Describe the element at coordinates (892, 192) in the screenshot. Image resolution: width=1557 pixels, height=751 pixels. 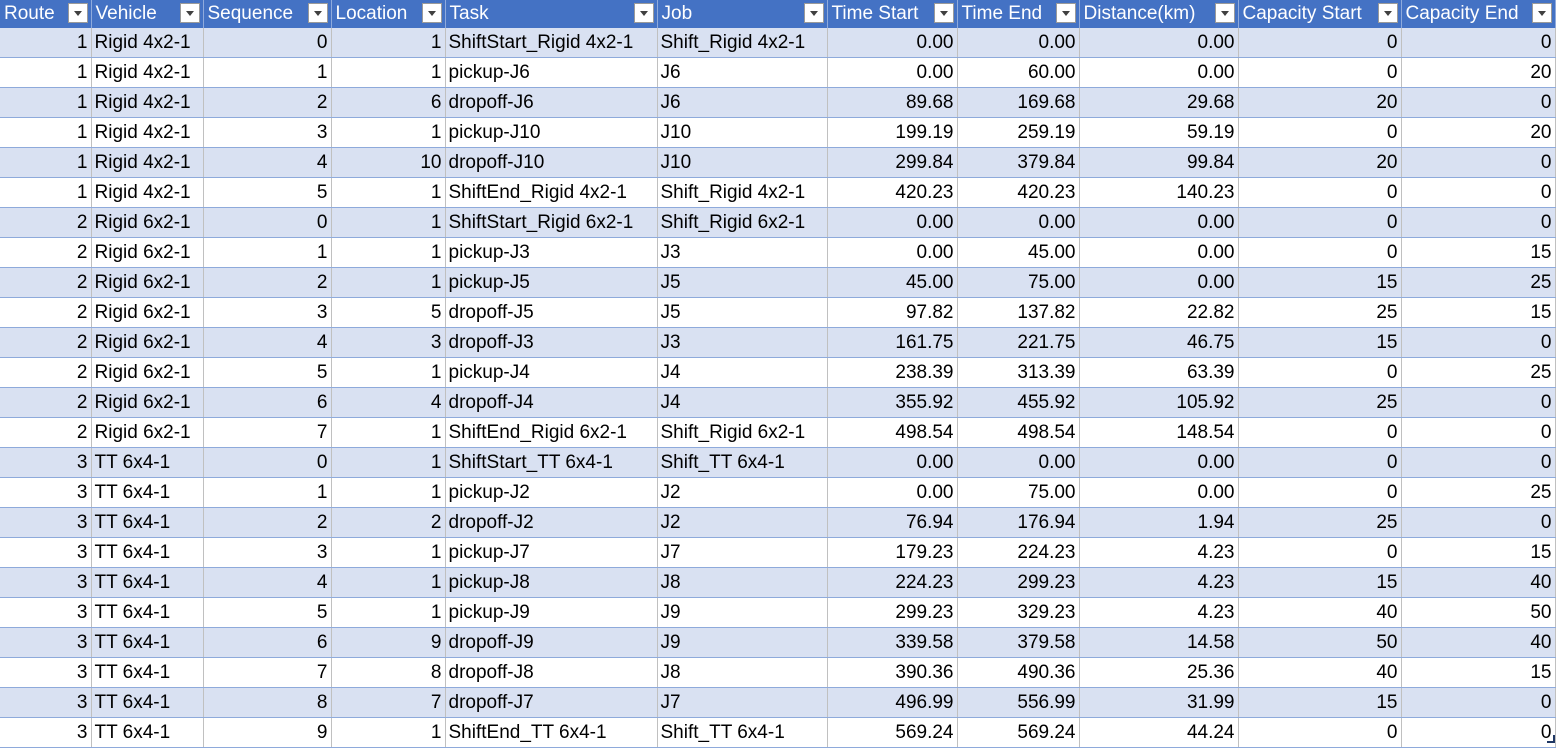
I see `cell-time-start: 420.23` at that location.